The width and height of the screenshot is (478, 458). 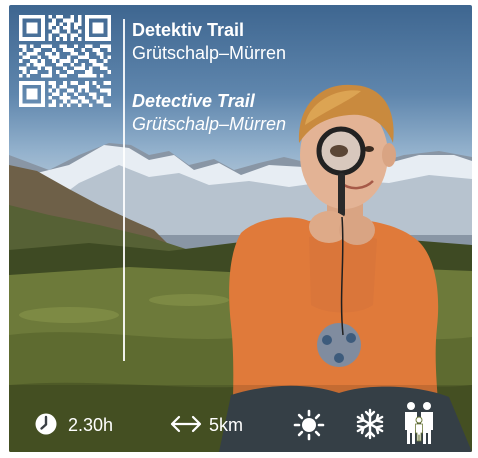 I want to click on snowflake-icon, so click(x=370, y=424).